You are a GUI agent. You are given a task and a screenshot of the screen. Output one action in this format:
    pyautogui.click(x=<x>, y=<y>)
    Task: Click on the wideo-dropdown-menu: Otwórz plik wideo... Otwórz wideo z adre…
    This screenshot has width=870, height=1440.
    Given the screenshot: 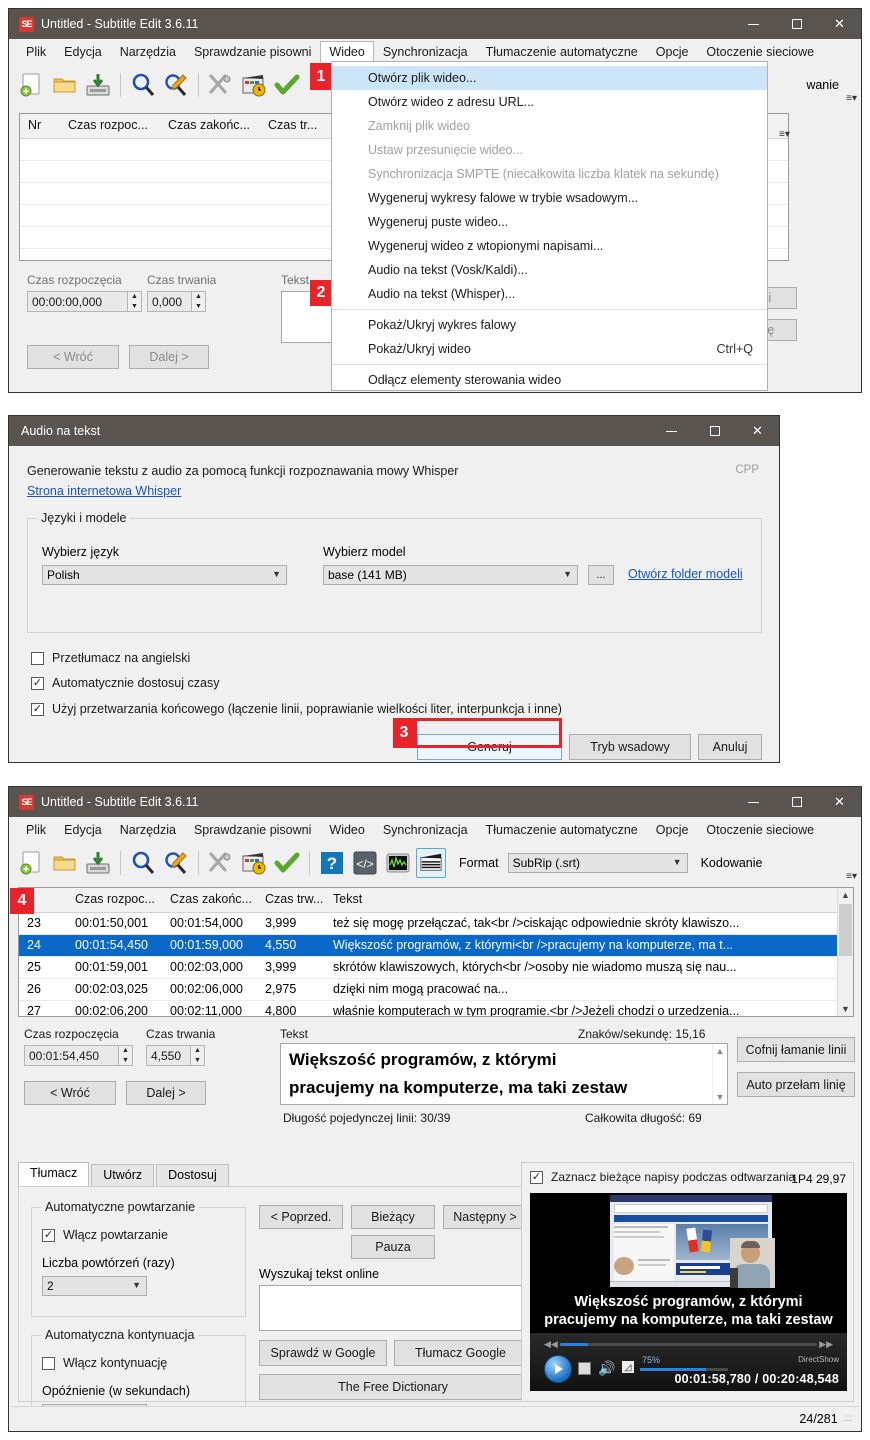 What is the action you would take?
    pyautogui.click(x=549, y=226)
    